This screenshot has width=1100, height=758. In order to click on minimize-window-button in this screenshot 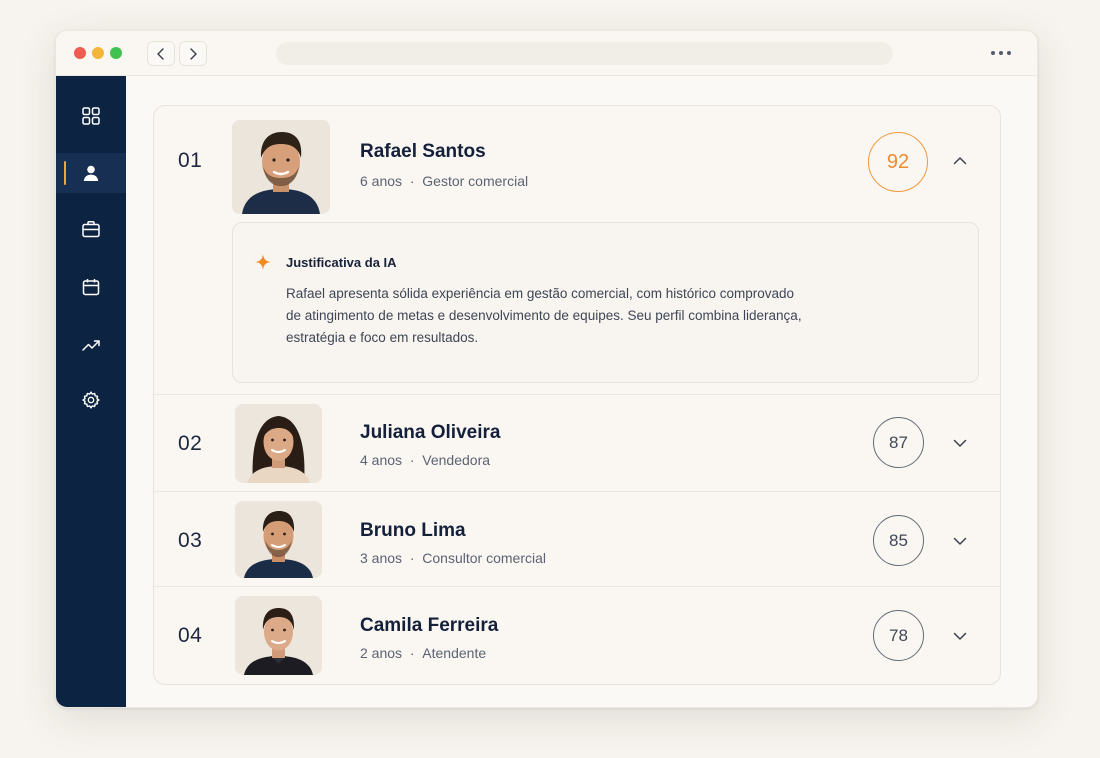, I will do `click(98, 53)`.